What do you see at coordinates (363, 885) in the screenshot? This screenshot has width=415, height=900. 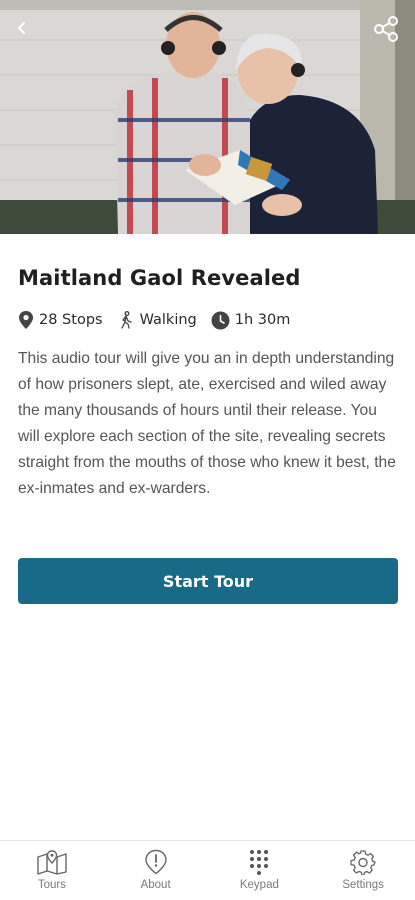 I see `nav-settings-label: Settings` at bounding box center [363, 885].